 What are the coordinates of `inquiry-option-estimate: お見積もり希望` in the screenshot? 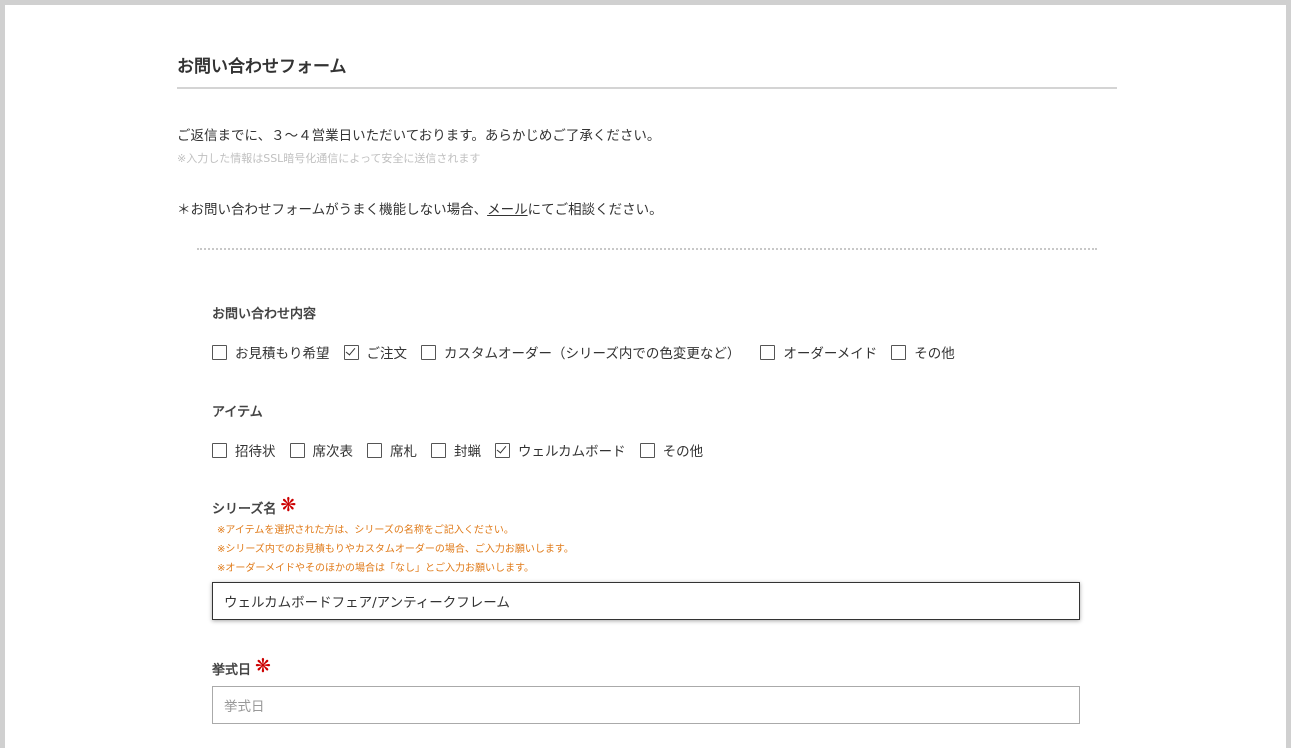 It's located at (271, 352).